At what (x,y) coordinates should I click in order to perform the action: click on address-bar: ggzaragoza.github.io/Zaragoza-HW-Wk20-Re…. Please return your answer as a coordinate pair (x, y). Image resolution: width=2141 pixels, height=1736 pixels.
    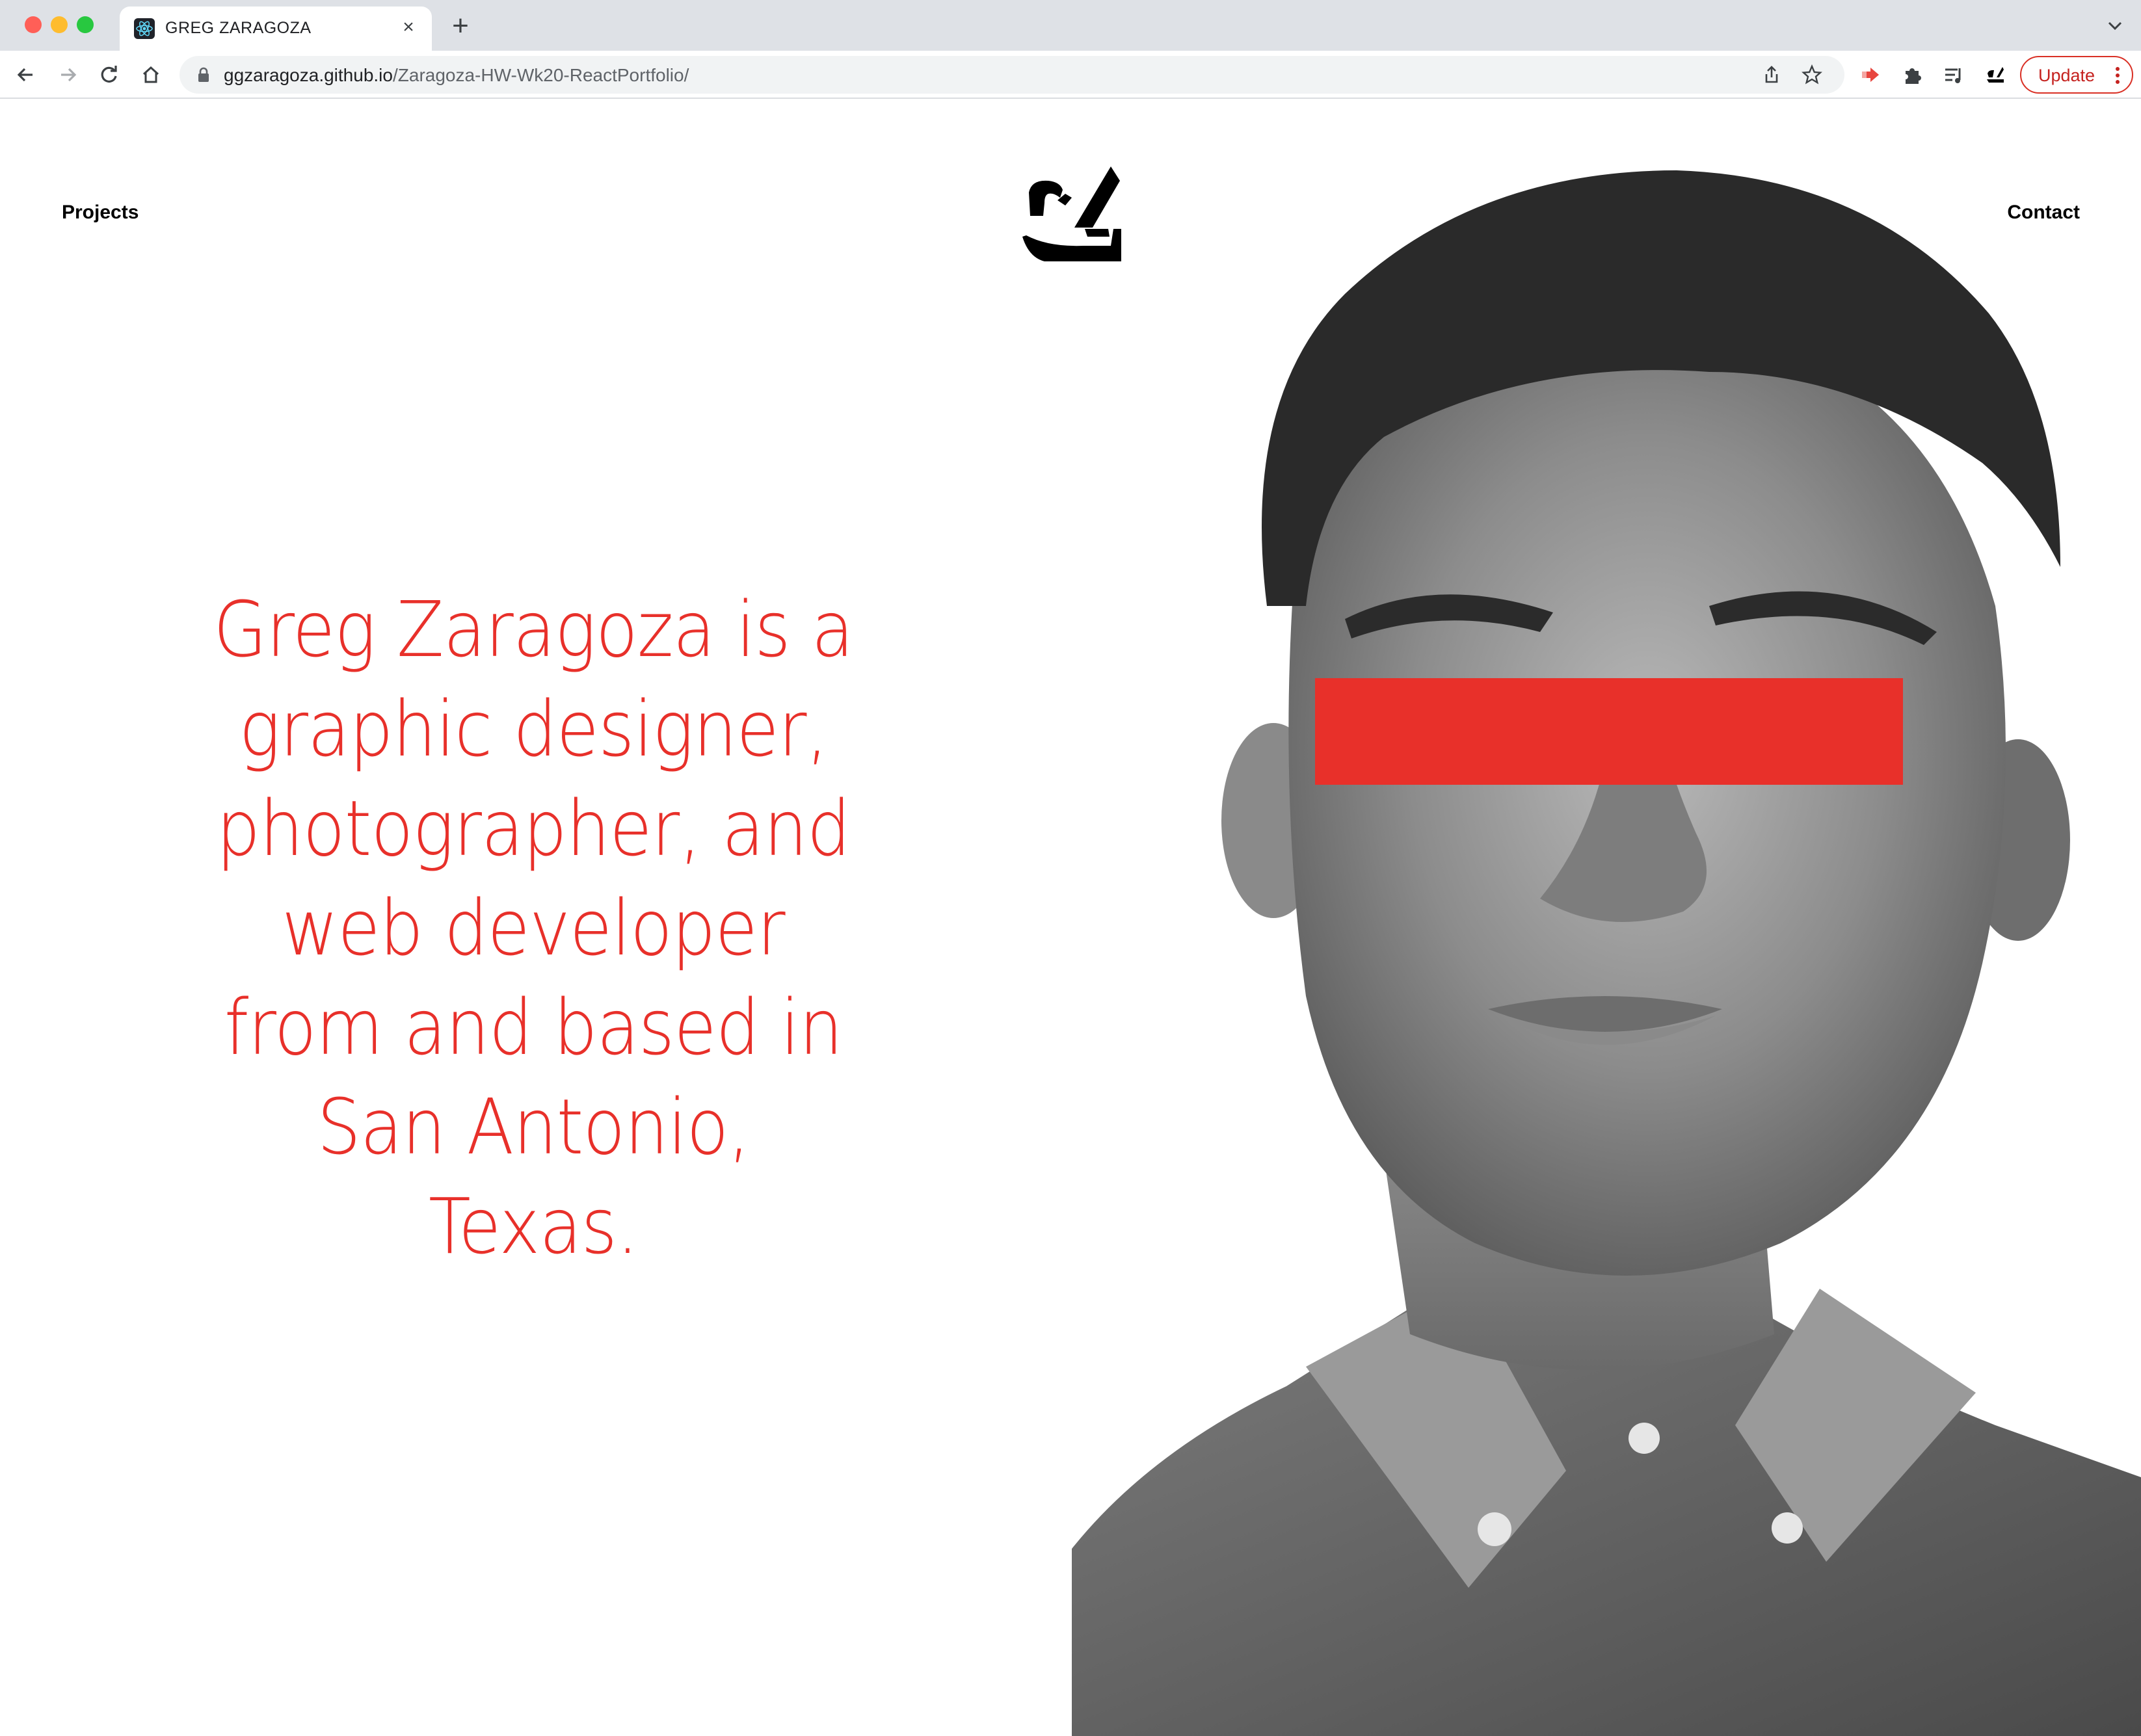
    Looking at the image, I should click on (1012, 75).